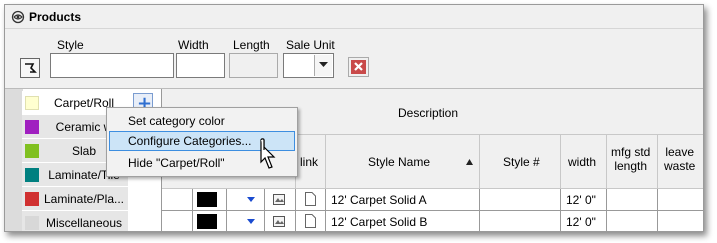 The width and height of the screenshot is (717, 243). I want to click on style-name-cell: 12' Carpet Solid A, so click(403, 200).